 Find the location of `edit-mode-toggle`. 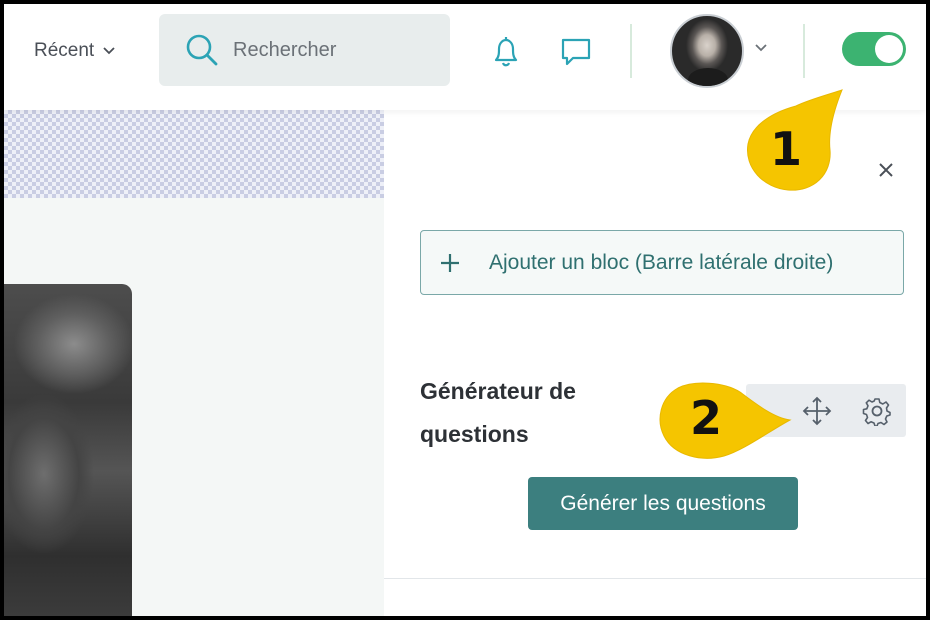

edit-mode-toggle is located at coordinates (874, 49).